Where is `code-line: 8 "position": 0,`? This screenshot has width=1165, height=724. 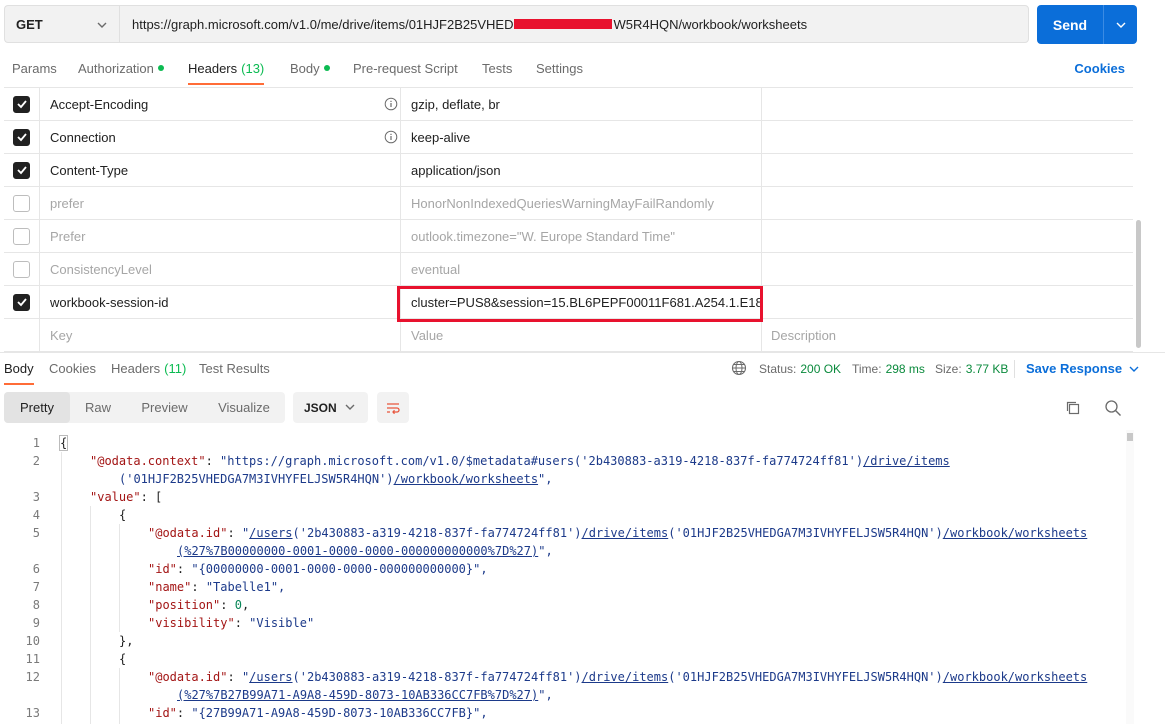 code-line: 8 "position": 0, is located at coordinates (564, 605).